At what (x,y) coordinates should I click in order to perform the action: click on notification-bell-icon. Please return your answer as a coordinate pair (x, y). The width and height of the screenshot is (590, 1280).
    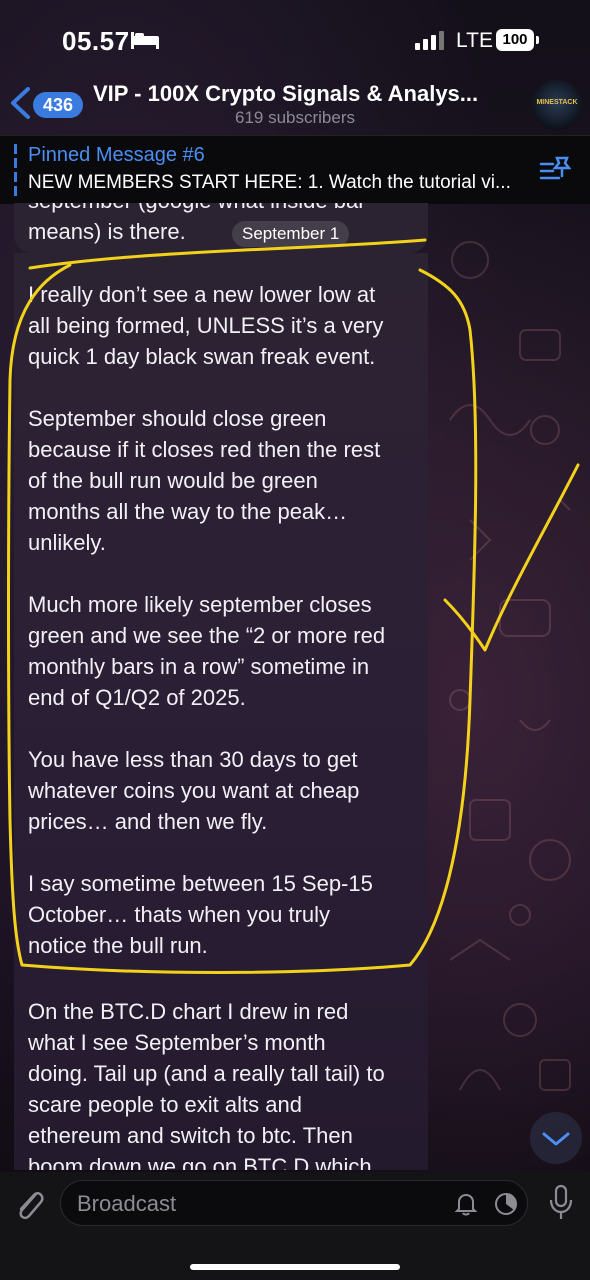
    Looking at the image, I should click on (466, 1204).